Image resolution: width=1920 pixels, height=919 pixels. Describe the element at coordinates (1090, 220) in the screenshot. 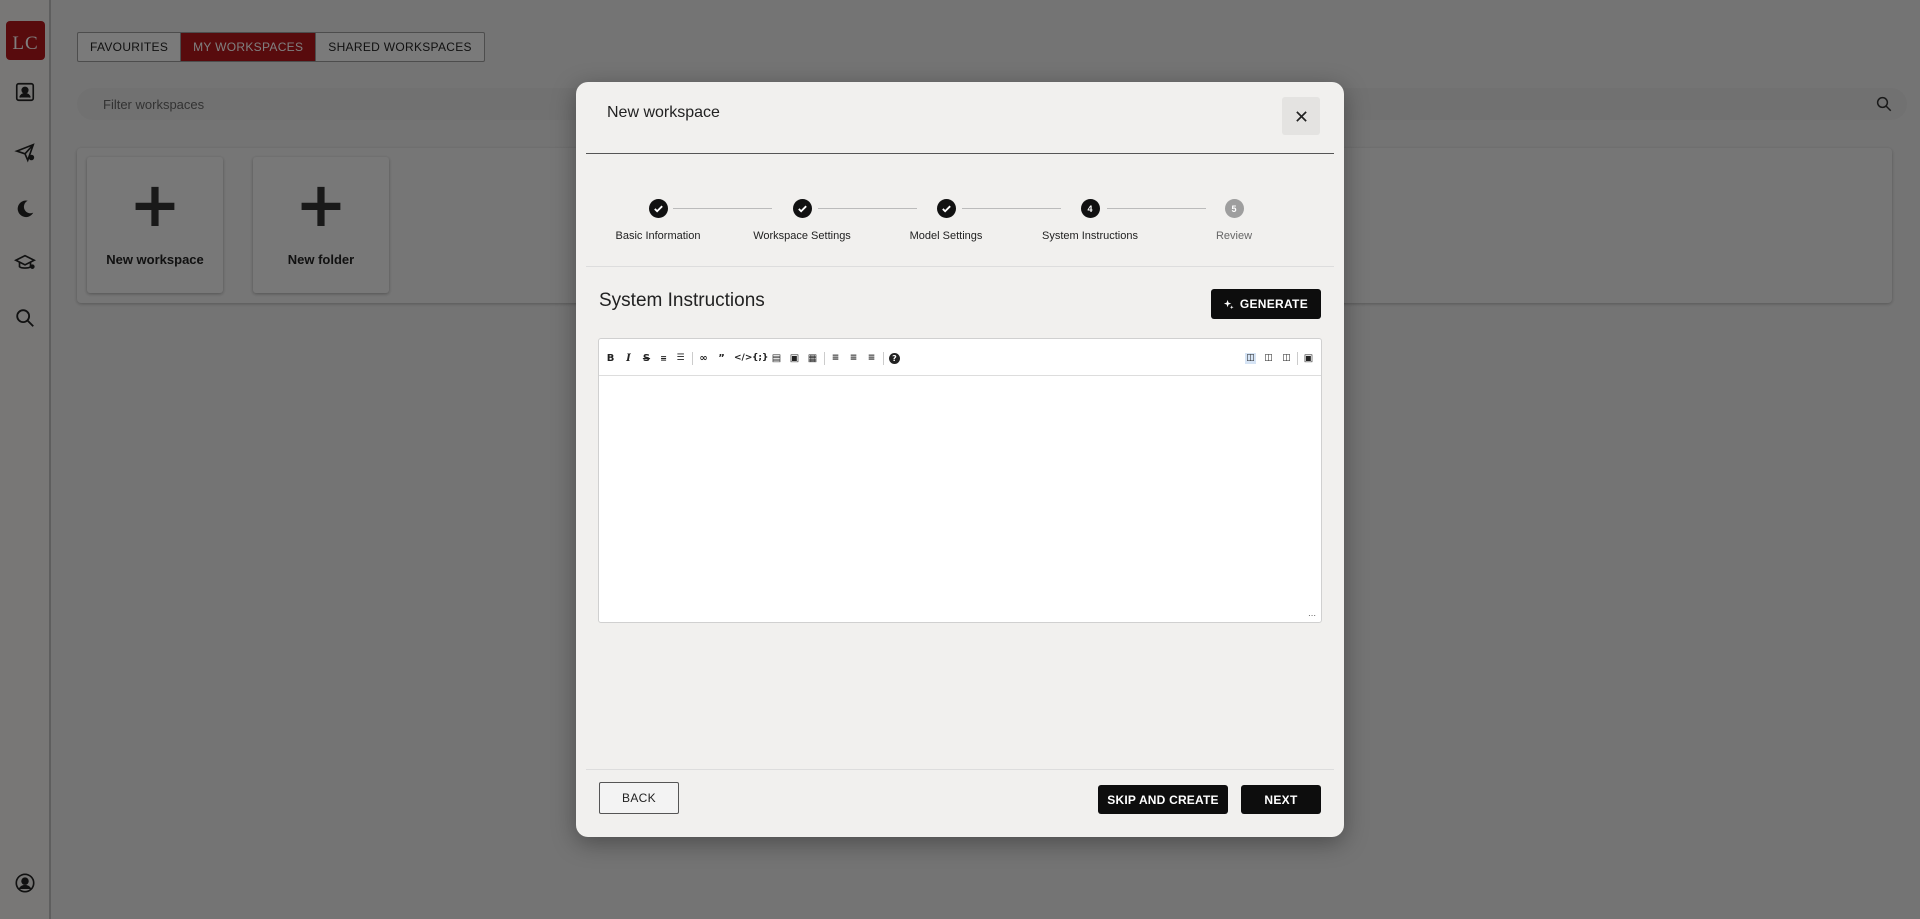

I see `step-system-instructions: 4 System Instructions` at that location.